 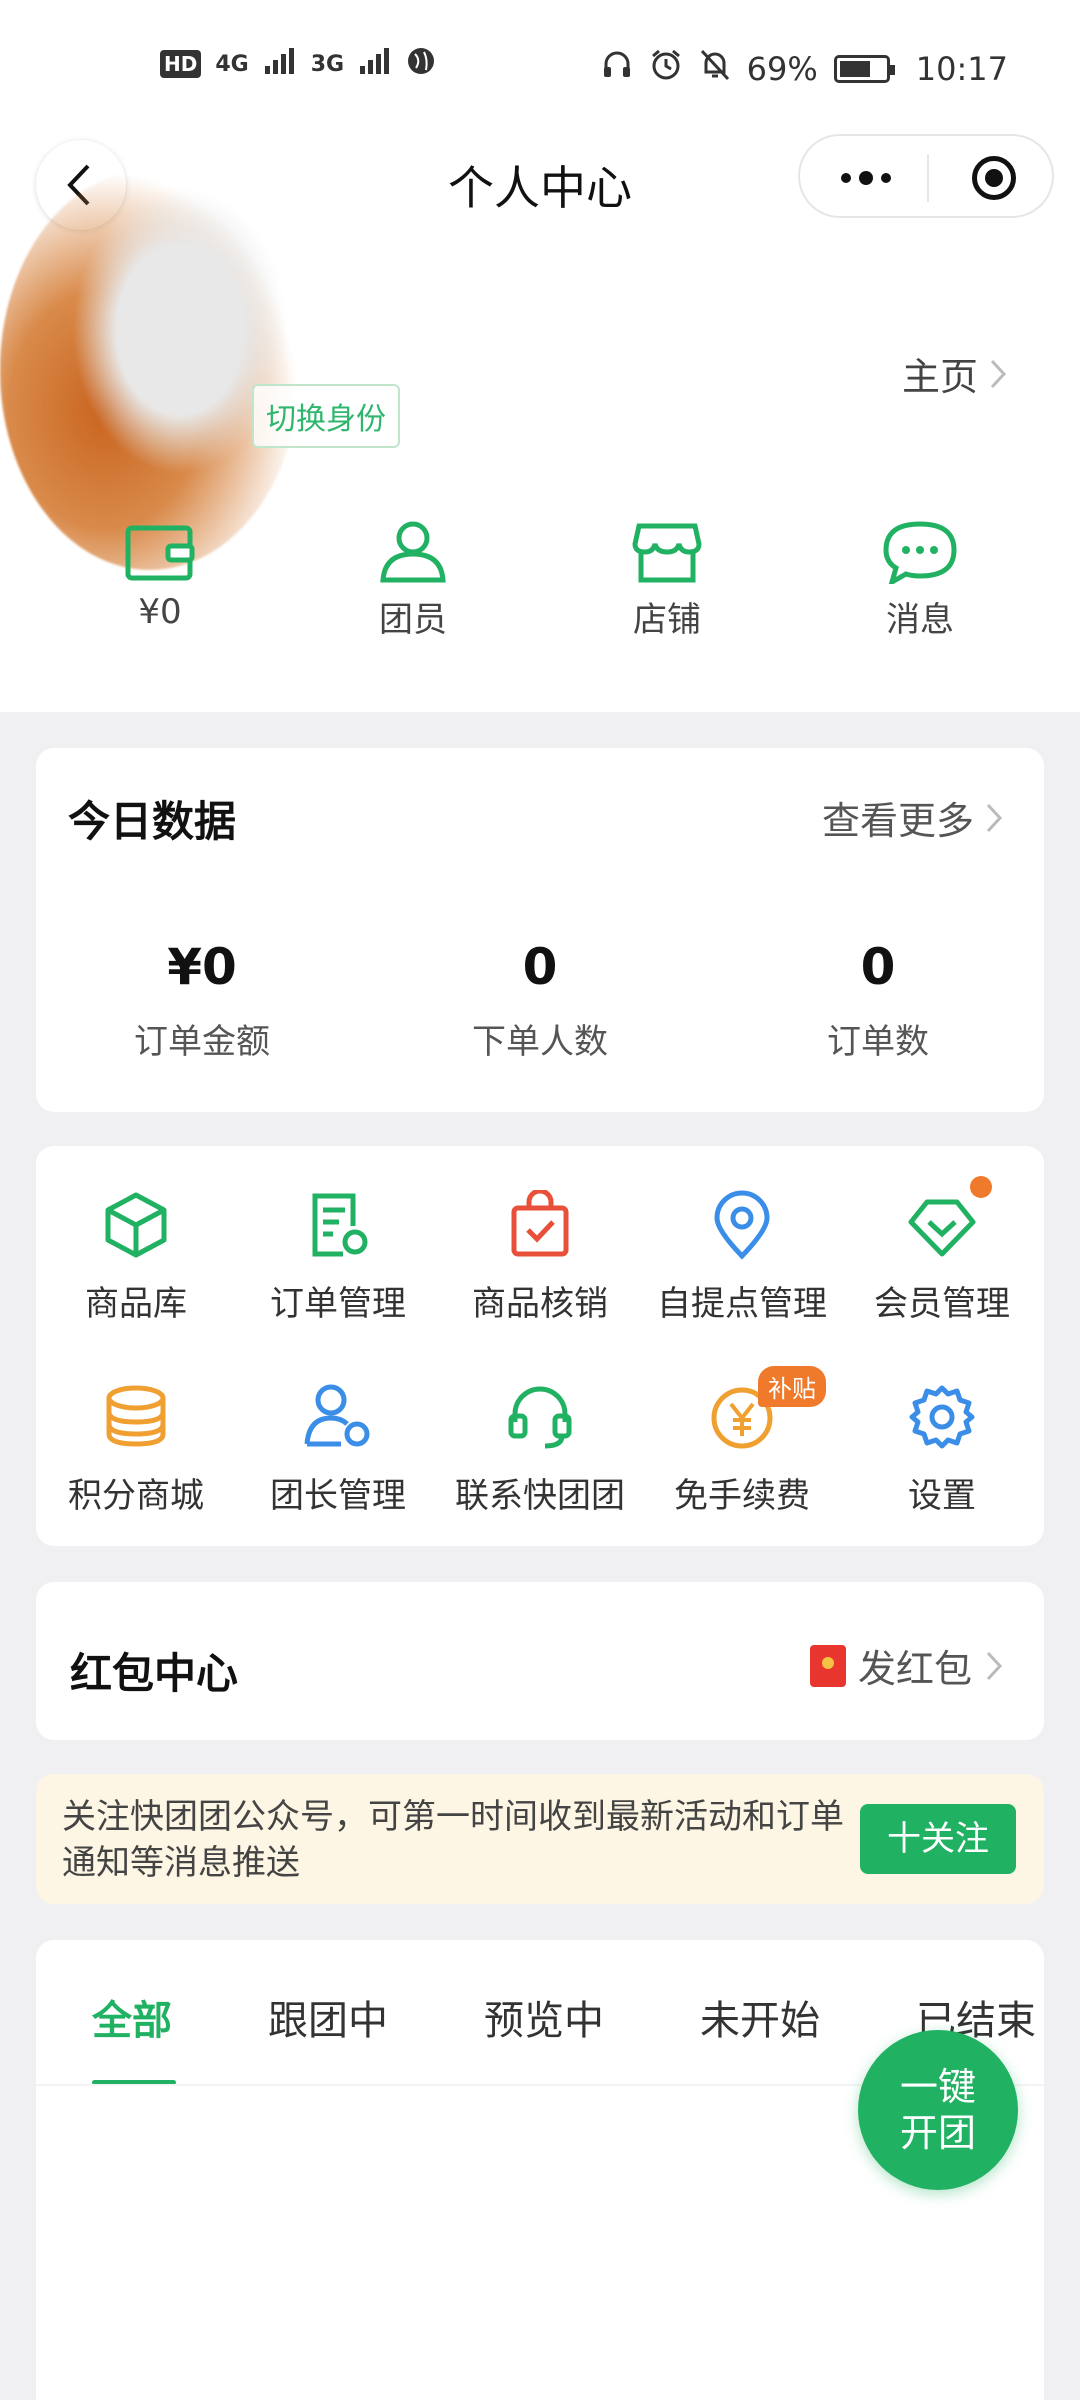 I want to click on red-packet-card: 红包中心 发红包, so click(x=540, y=1661).